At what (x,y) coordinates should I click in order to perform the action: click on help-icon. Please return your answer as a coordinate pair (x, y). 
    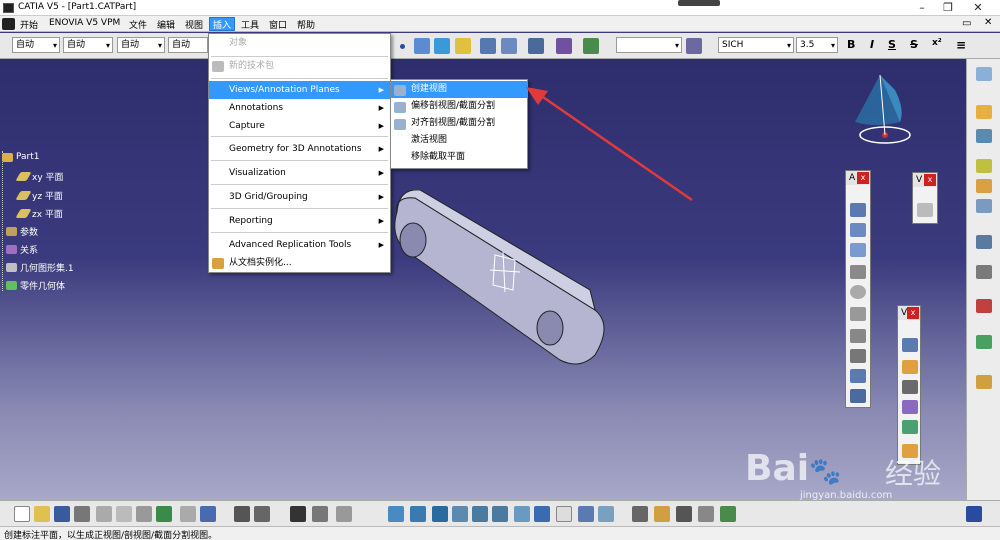
    Looking at the image, I should click on (208, 514).